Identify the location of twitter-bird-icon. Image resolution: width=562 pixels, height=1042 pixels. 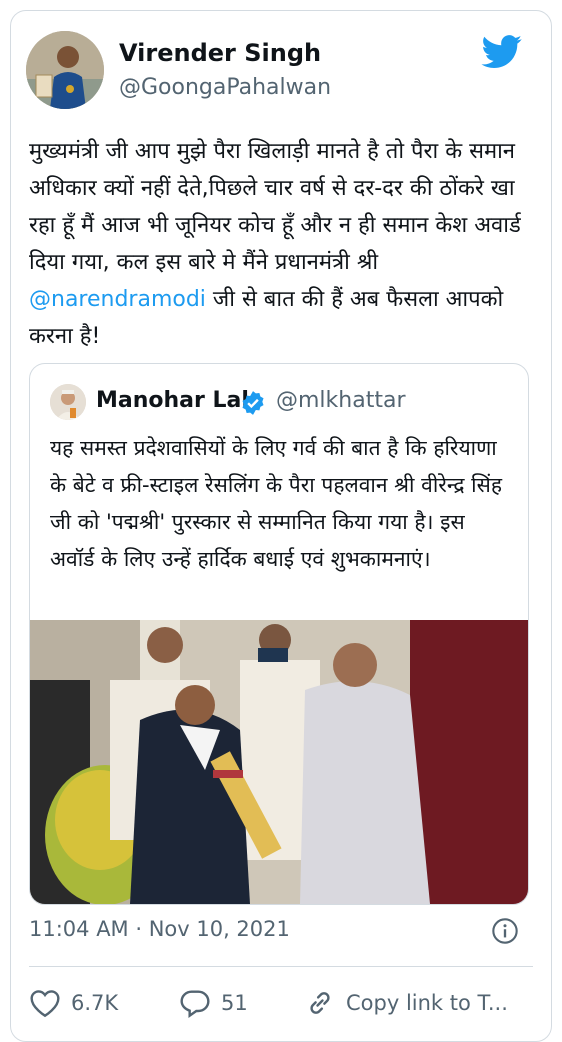
(501, 51).